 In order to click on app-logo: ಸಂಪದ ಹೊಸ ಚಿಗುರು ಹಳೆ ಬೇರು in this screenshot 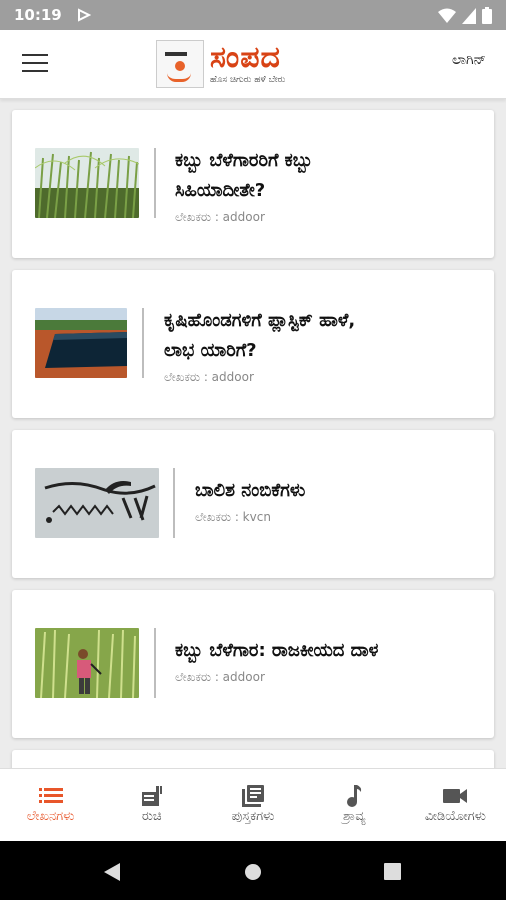, I will do `click(220, 64)`.